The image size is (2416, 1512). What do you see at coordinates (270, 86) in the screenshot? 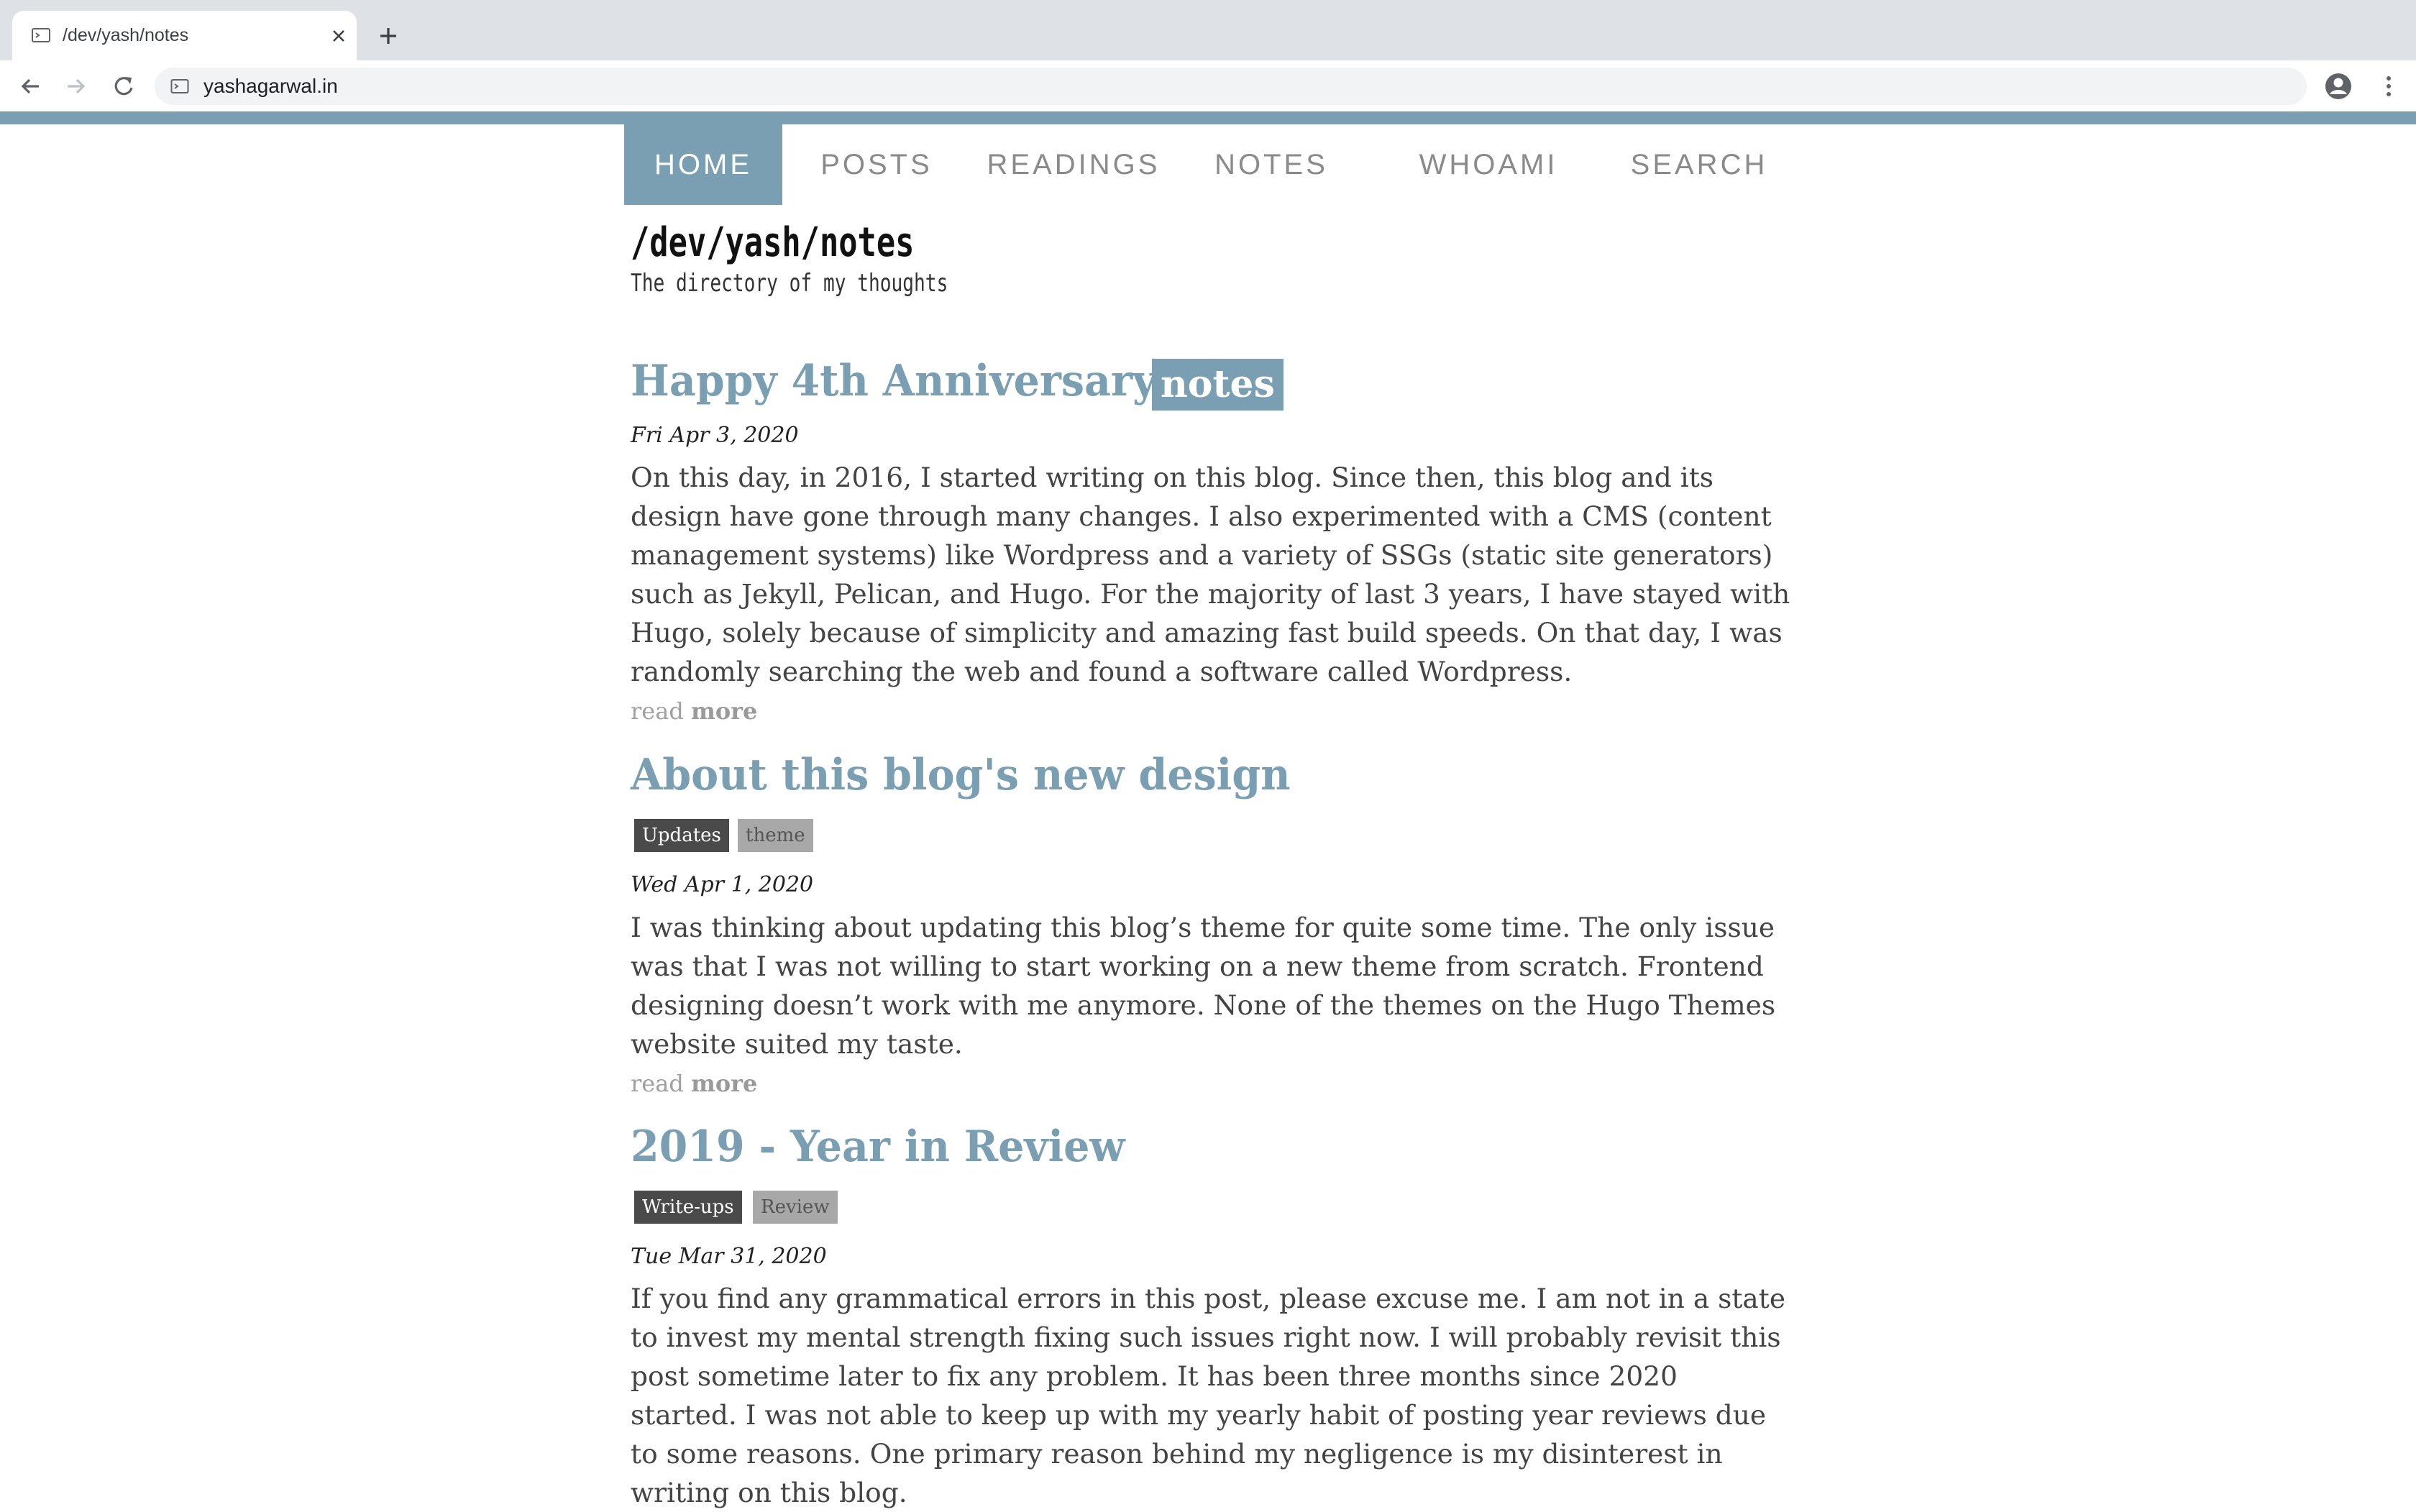
I see `url-text: yashagarwal.in` at bounding box center [270, 86].